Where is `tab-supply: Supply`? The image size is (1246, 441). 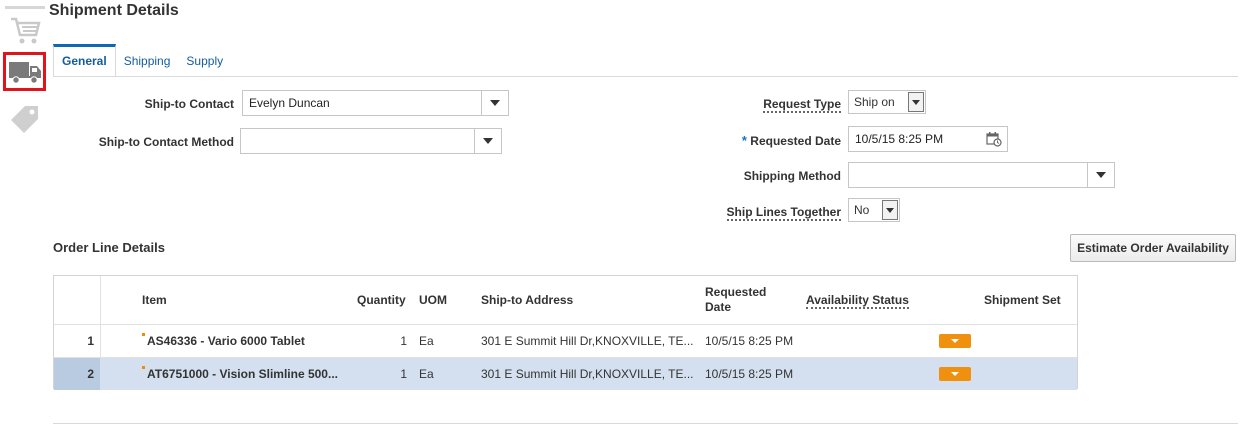 tab-supply: Supply is located at coordinates (204, 60).